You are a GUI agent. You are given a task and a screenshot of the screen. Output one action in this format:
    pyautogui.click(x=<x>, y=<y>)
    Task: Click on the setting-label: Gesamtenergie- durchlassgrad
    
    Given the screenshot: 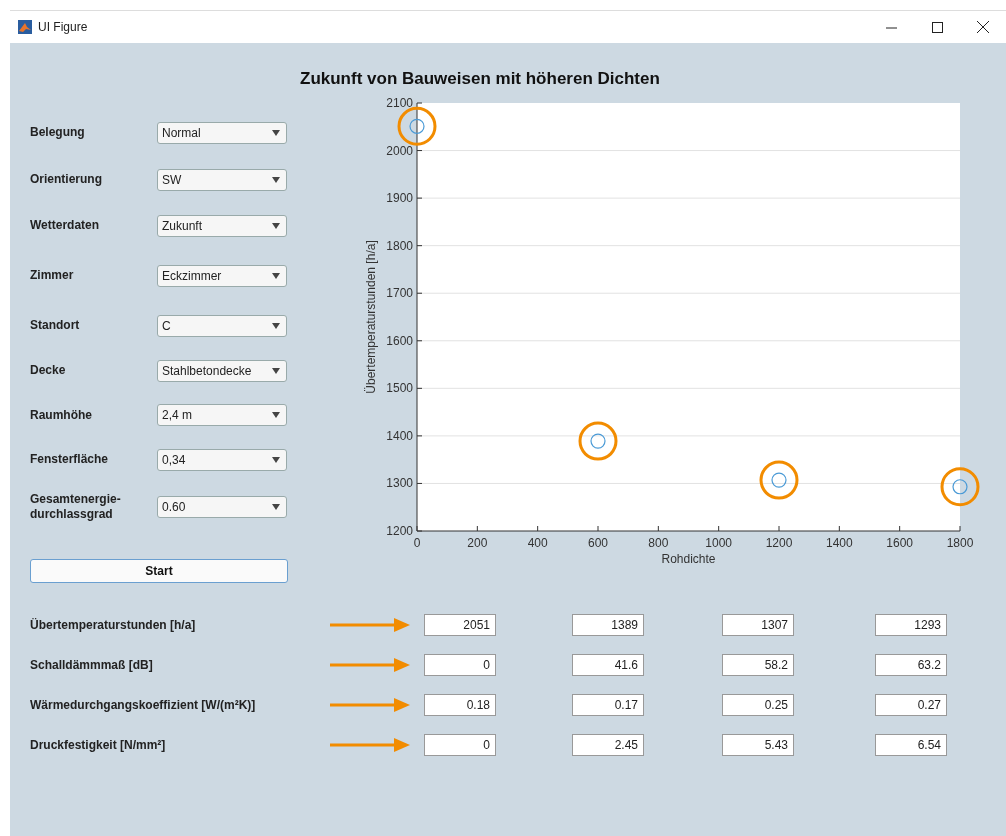 What is the action you would take?
    pyautogui.click(x=76, y=506)
    